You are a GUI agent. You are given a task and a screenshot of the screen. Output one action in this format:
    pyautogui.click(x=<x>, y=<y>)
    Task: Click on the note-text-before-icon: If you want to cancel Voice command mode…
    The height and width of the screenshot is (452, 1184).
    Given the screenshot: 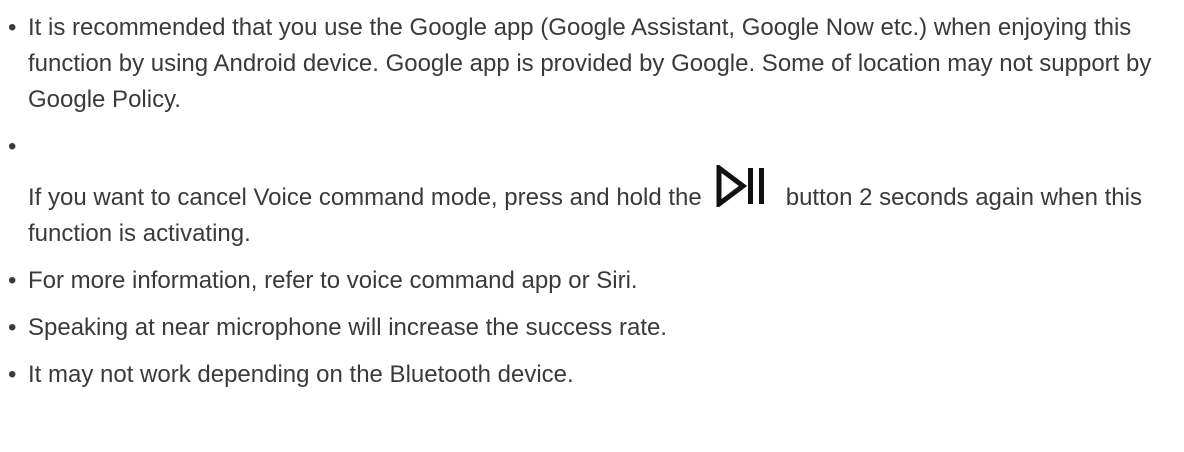 What is the action you would take?
    pyautogui.click(x=365, y=197)
    